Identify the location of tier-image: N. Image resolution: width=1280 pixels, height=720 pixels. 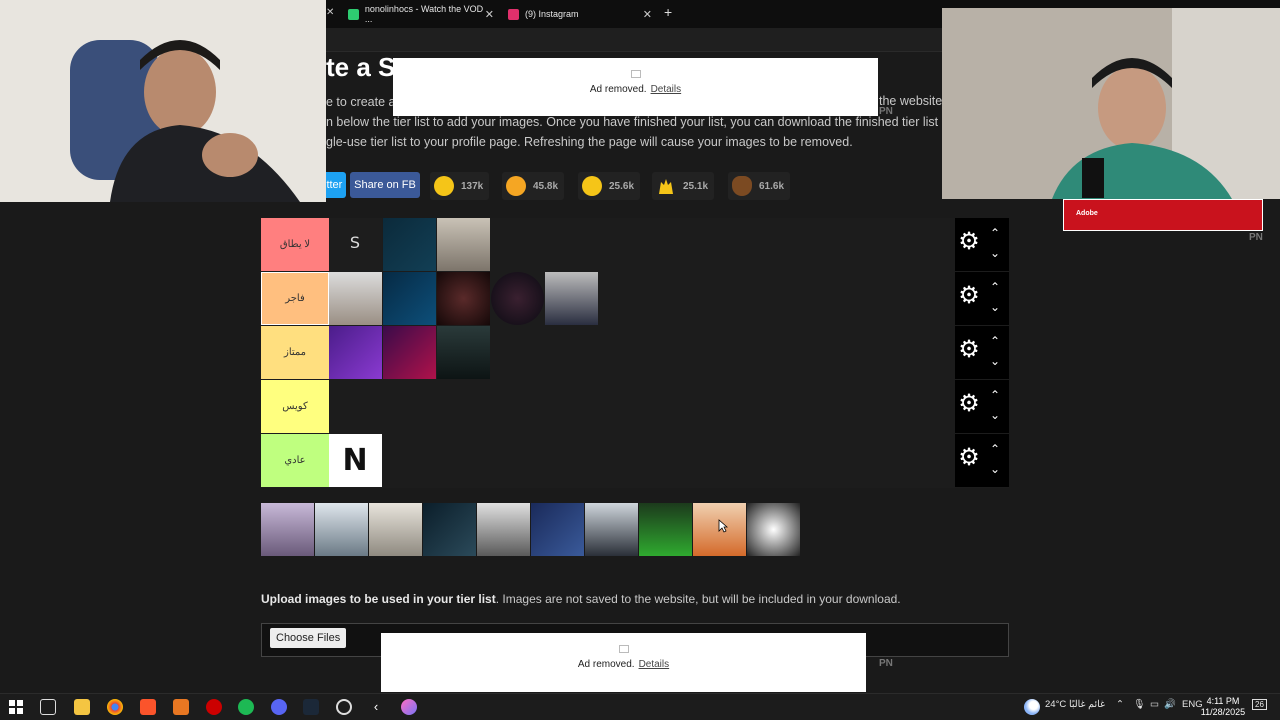
(355, 460).